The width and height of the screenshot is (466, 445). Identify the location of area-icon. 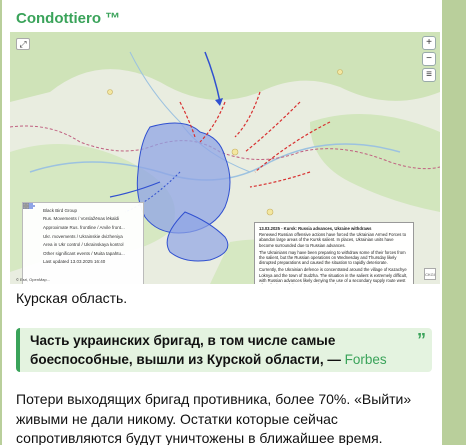
(31, 225).